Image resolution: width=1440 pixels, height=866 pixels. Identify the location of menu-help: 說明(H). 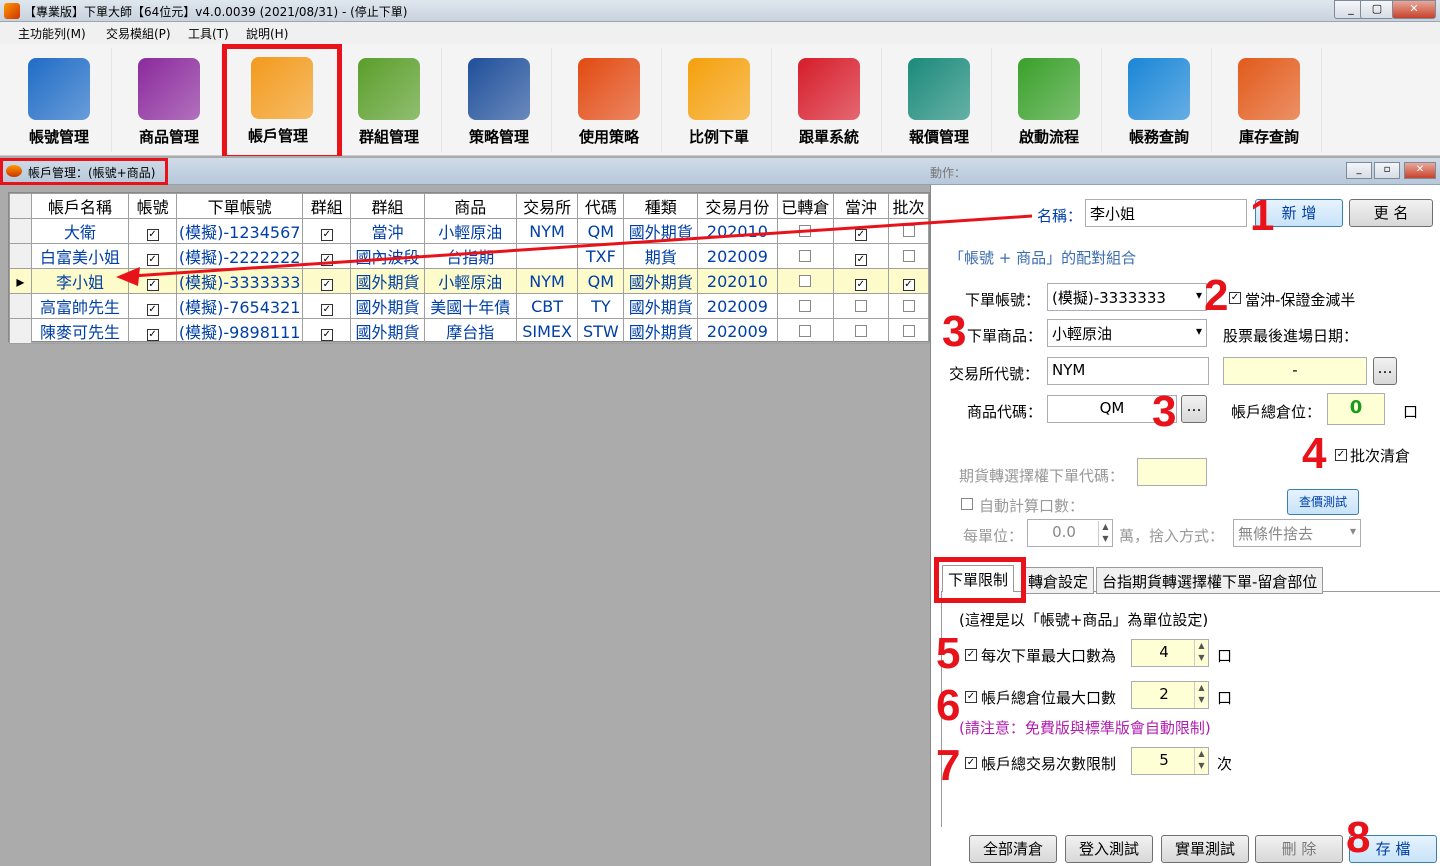
(267, 33).